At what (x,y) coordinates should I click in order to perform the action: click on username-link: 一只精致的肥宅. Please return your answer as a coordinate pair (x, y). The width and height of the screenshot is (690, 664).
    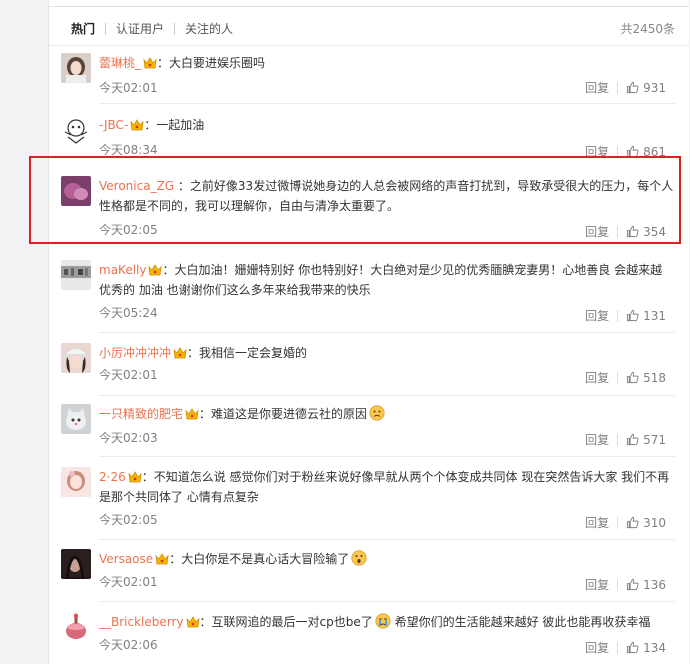
    Looking at the image, I should click on (141, 414).